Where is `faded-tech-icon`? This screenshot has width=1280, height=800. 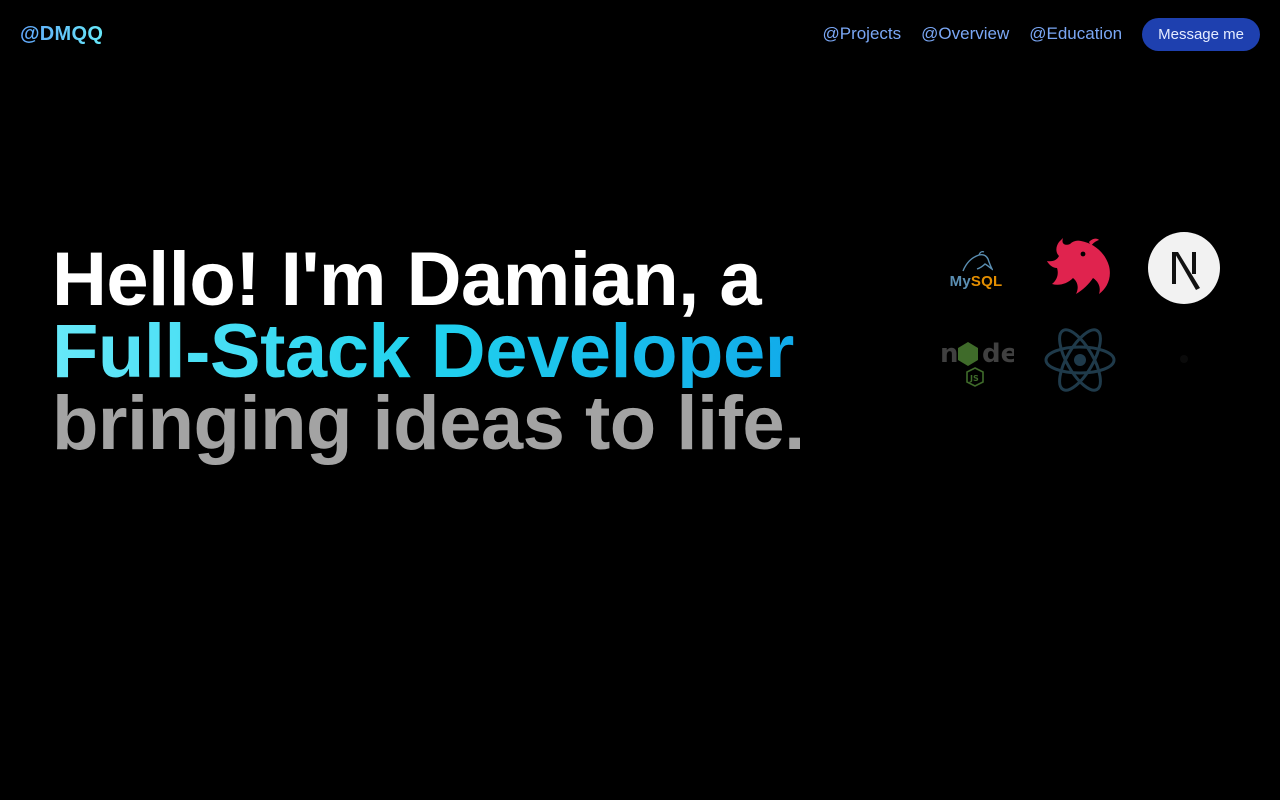 faded-tech-icon is located at coordinates (1184, 359).